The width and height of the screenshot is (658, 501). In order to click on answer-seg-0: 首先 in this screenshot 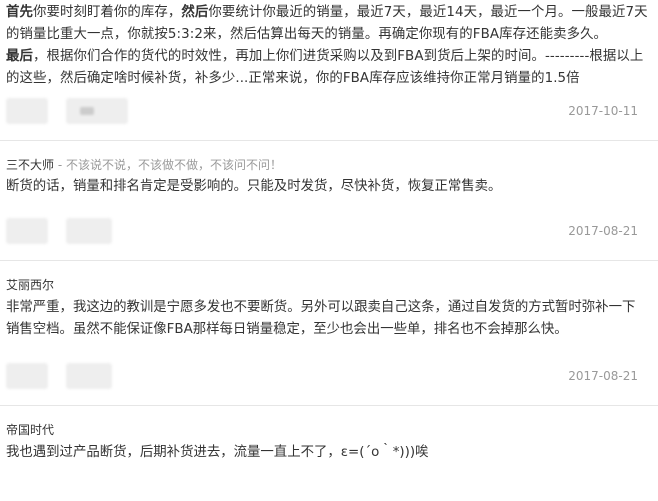, I will do `click(19, 12)`.